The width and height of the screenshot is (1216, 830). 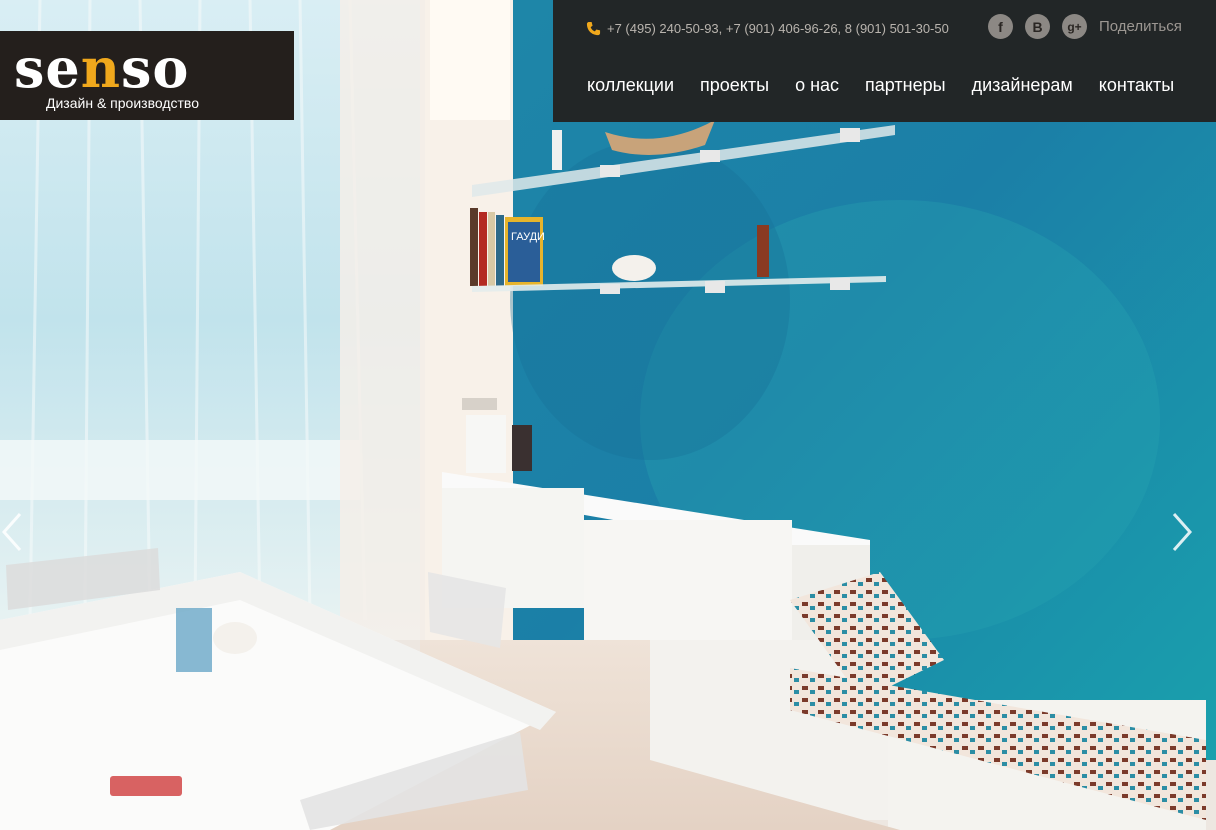 What do you see at coordinates (630, 85) in the screenshot?
I see `menu-item-collections: коллекции` at bounding box center [630, 85].